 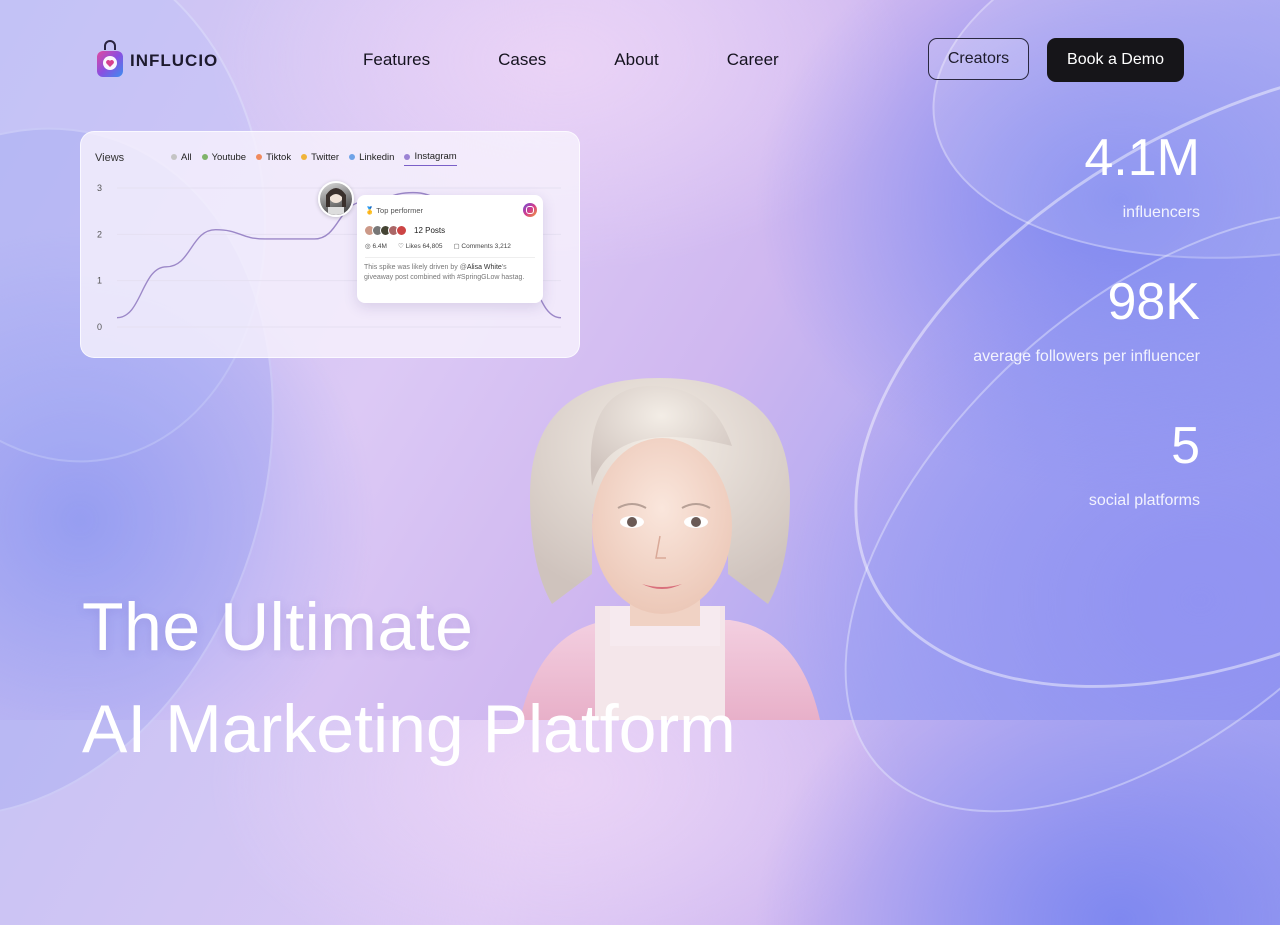 I want to click on legend-item-tiktok: Tiktok, so click(x=273, y=158).